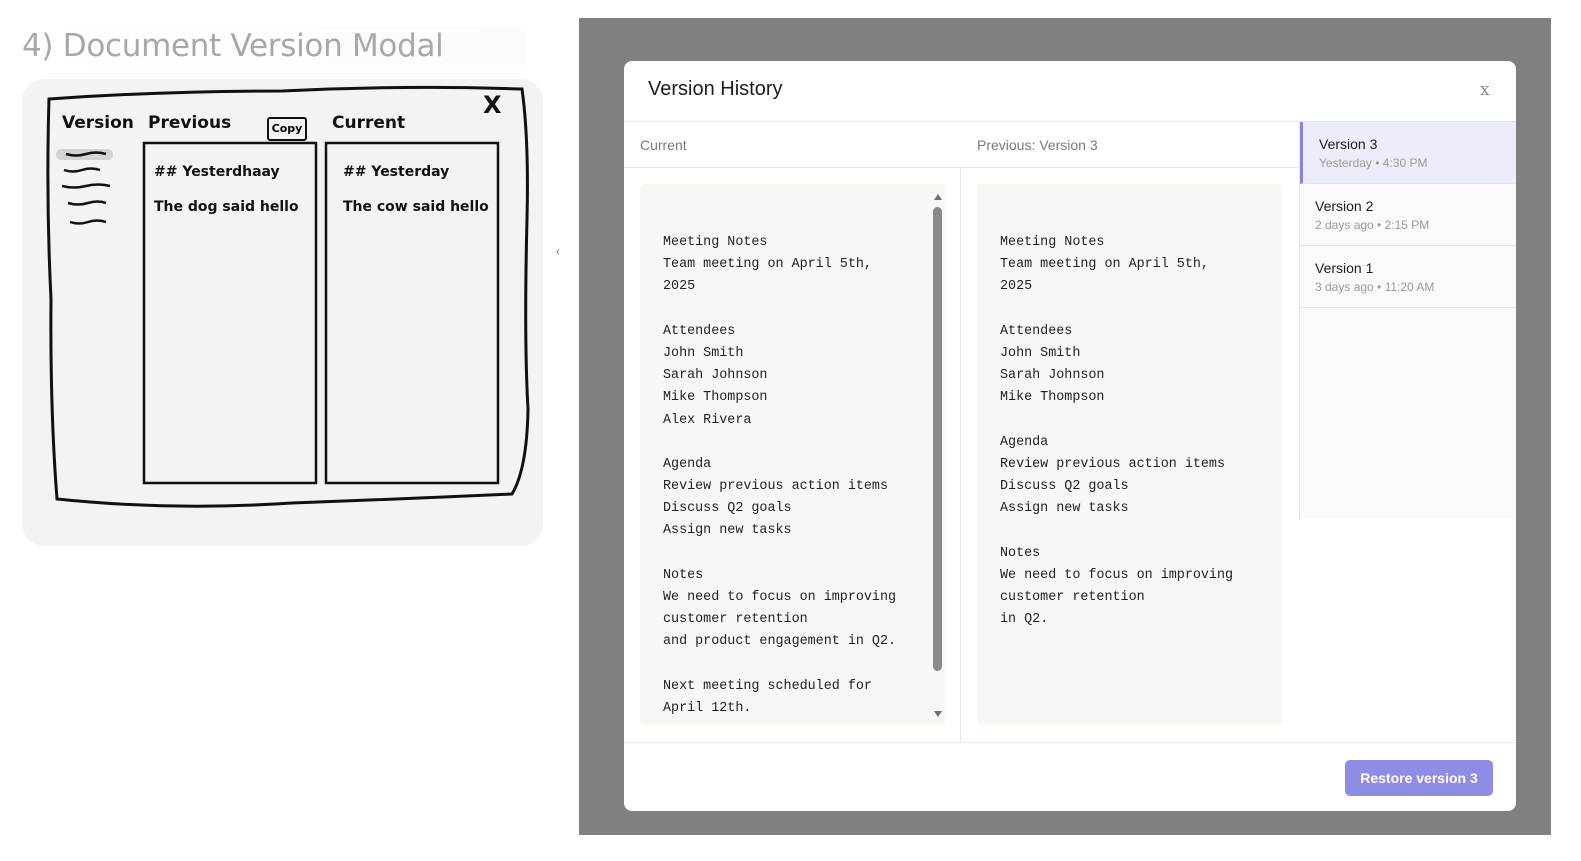 Image resolution: width=1581 pixels, height=861 pixels. Describe the element at coordinates (938, 197) in the screenshot. I see `scroll-up-icon` at that location.